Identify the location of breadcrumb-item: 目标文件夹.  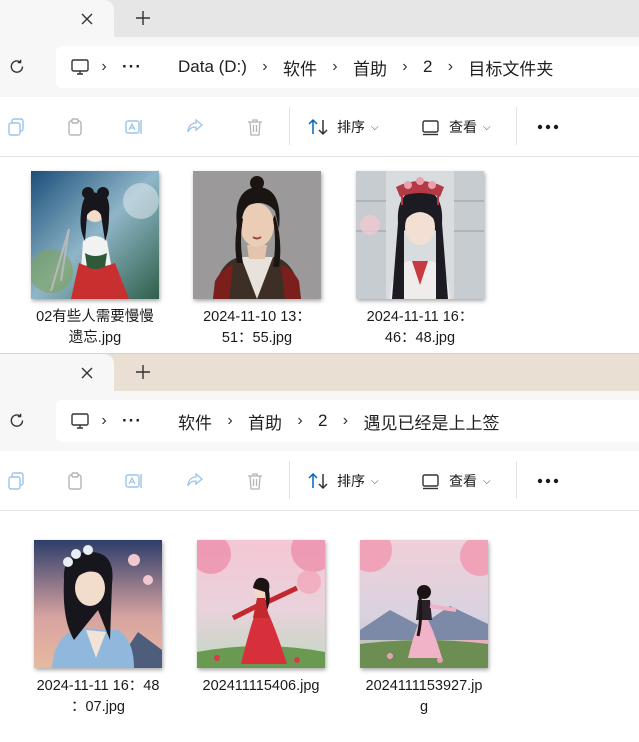
(510, 67).